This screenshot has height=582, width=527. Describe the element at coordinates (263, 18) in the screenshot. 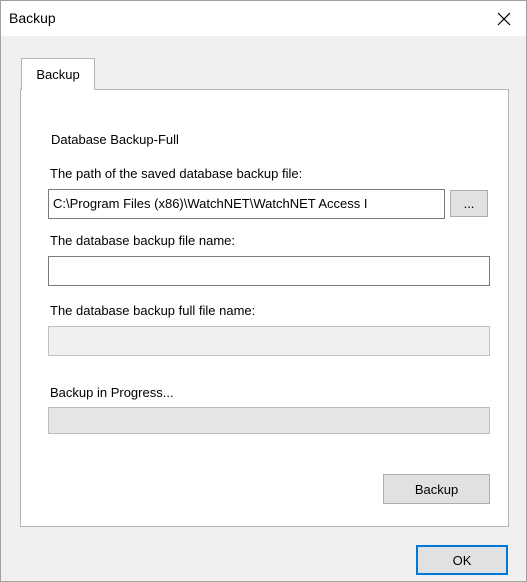

I see `title-bar: Backup` at that location.